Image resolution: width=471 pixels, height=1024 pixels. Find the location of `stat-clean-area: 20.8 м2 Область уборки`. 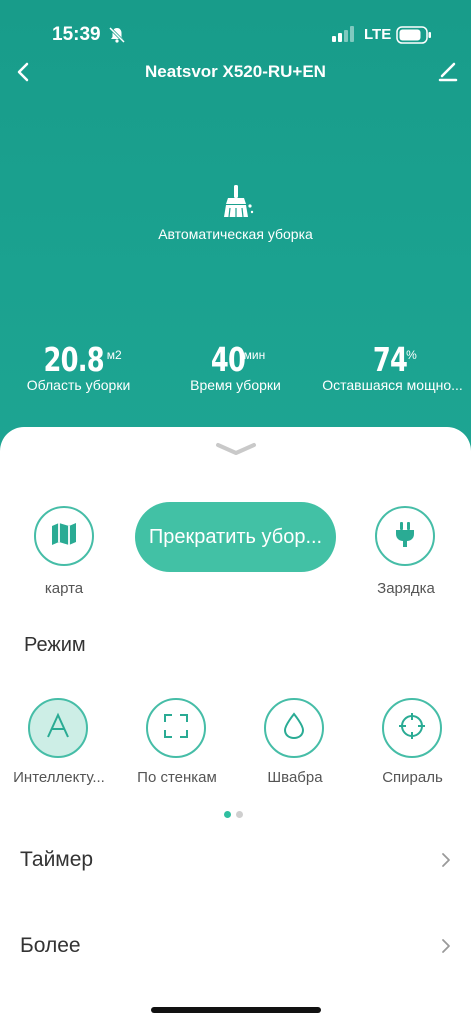

stat-clean-area: 20.8 м2 Область уборки is located at coordinates (78, 366).